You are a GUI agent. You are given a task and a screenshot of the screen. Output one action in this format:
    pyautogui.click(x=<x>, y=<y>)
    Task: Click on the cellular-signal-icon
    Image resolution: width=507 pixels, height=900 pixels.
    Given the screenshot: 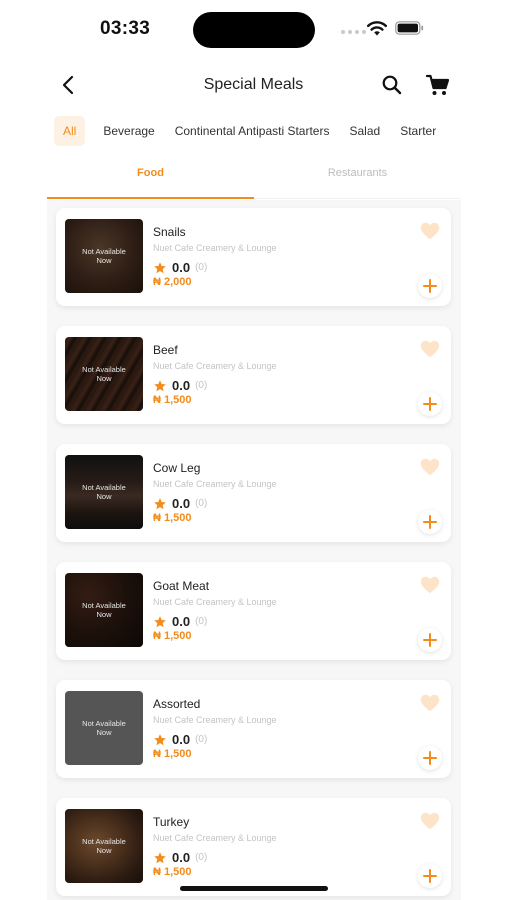 What is the action you would take?
    pyautogui.click(x=353, y=32)
    